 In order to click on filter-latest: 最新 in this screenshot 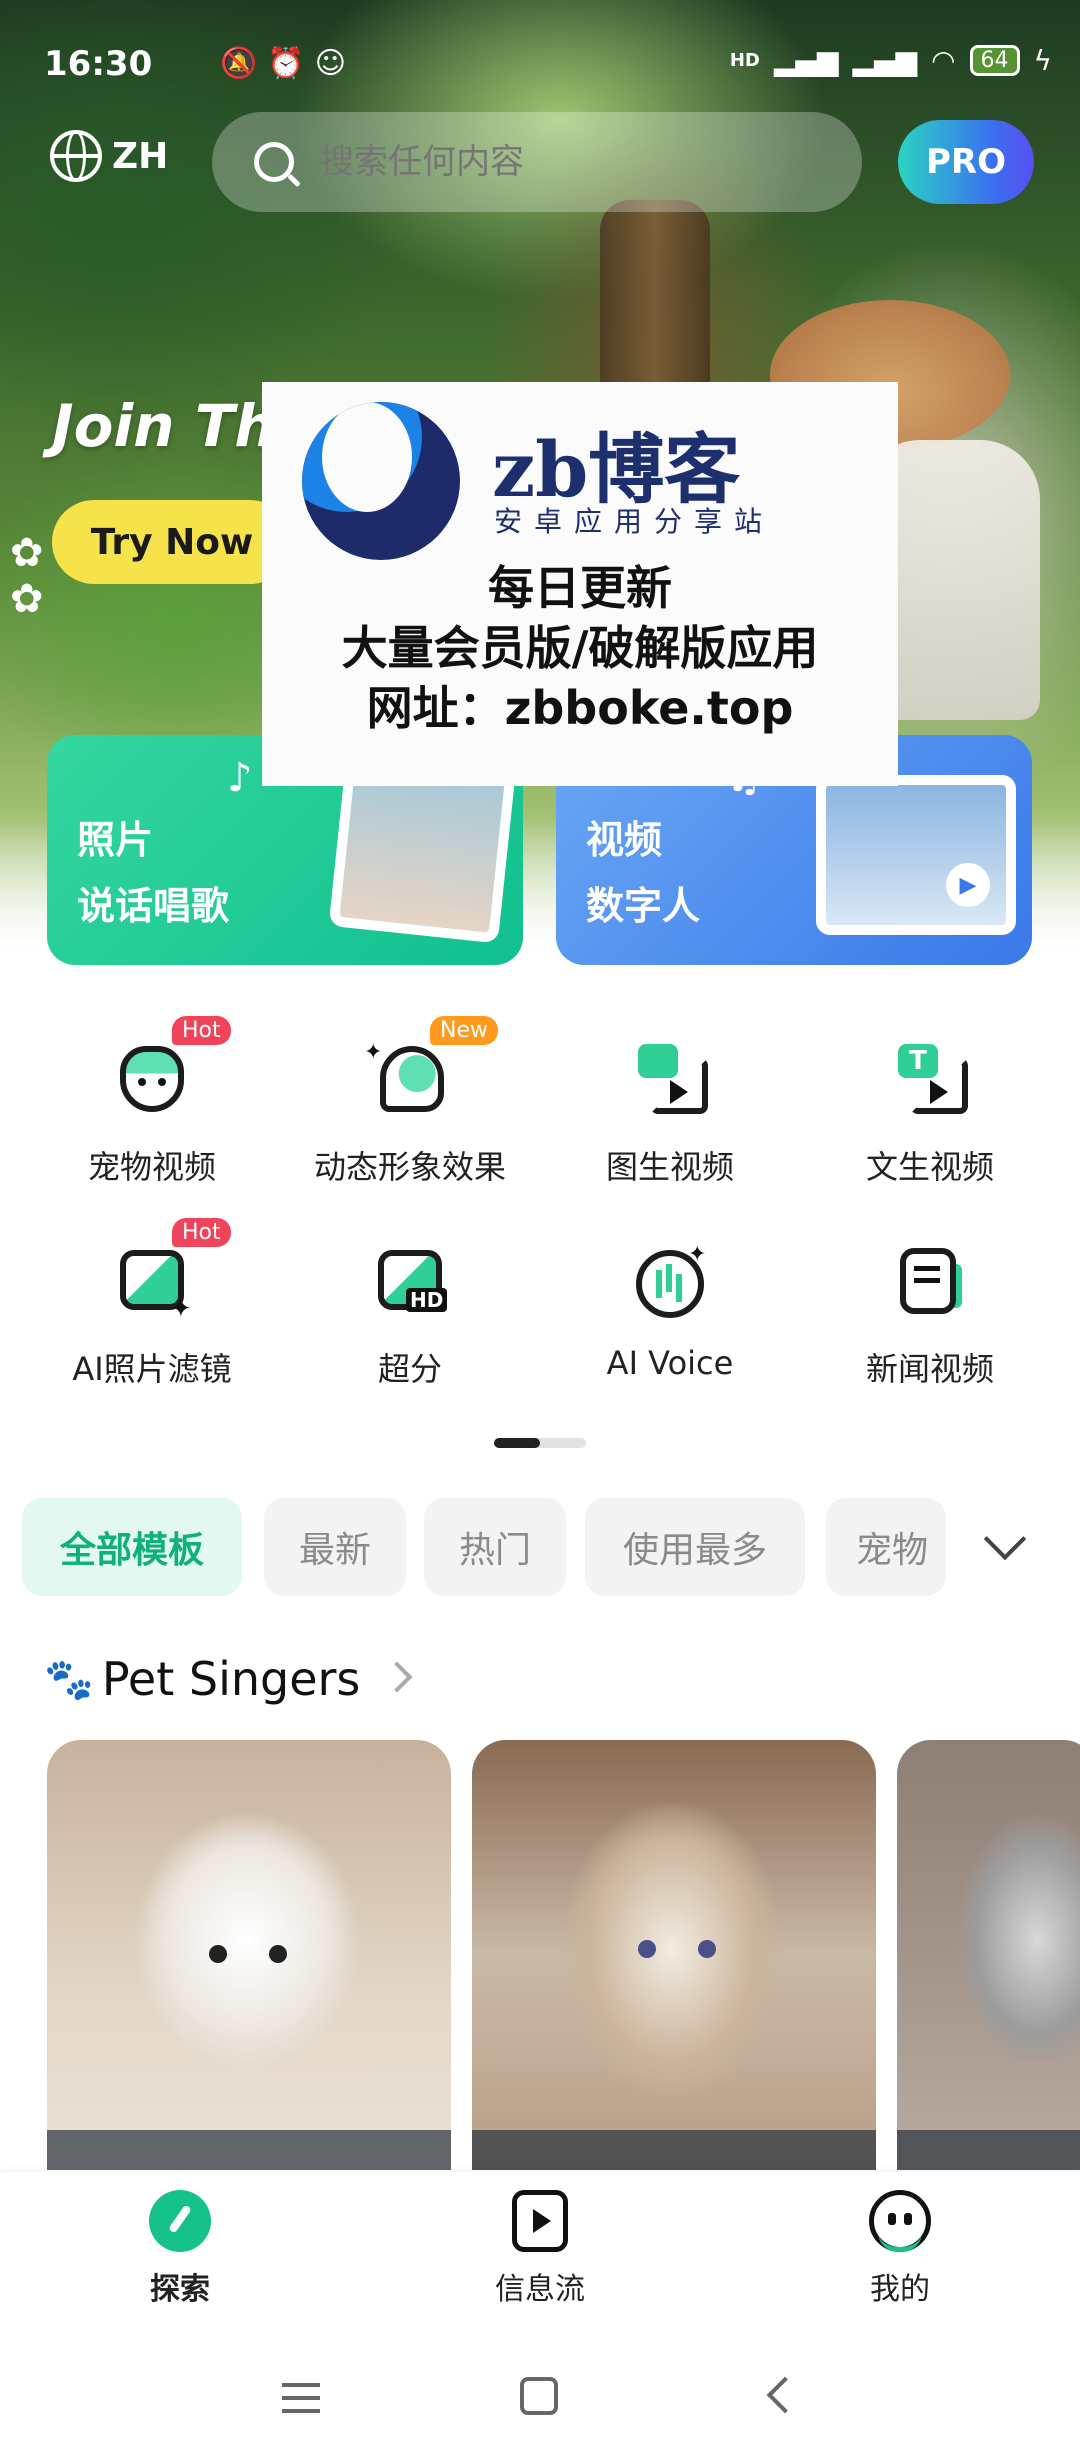, I will do `click(335, 1547)`.